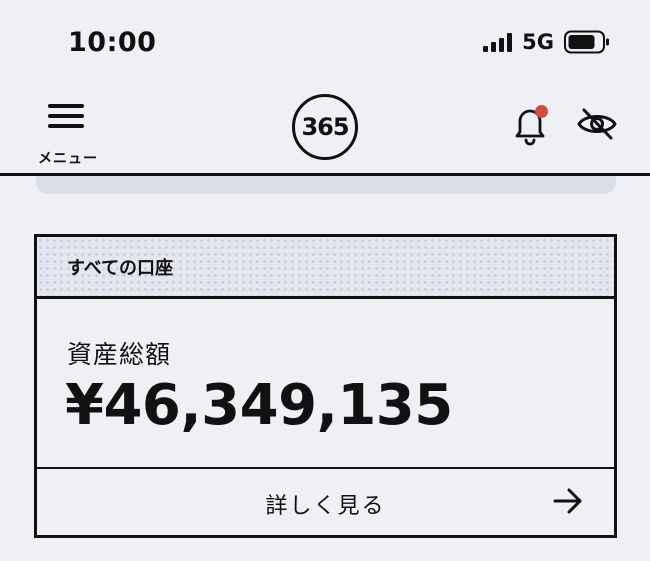  Describe the element at coordinates (259, 405) in the screenshot. I see `total-assets-value: ¥46,349,135` at that location.